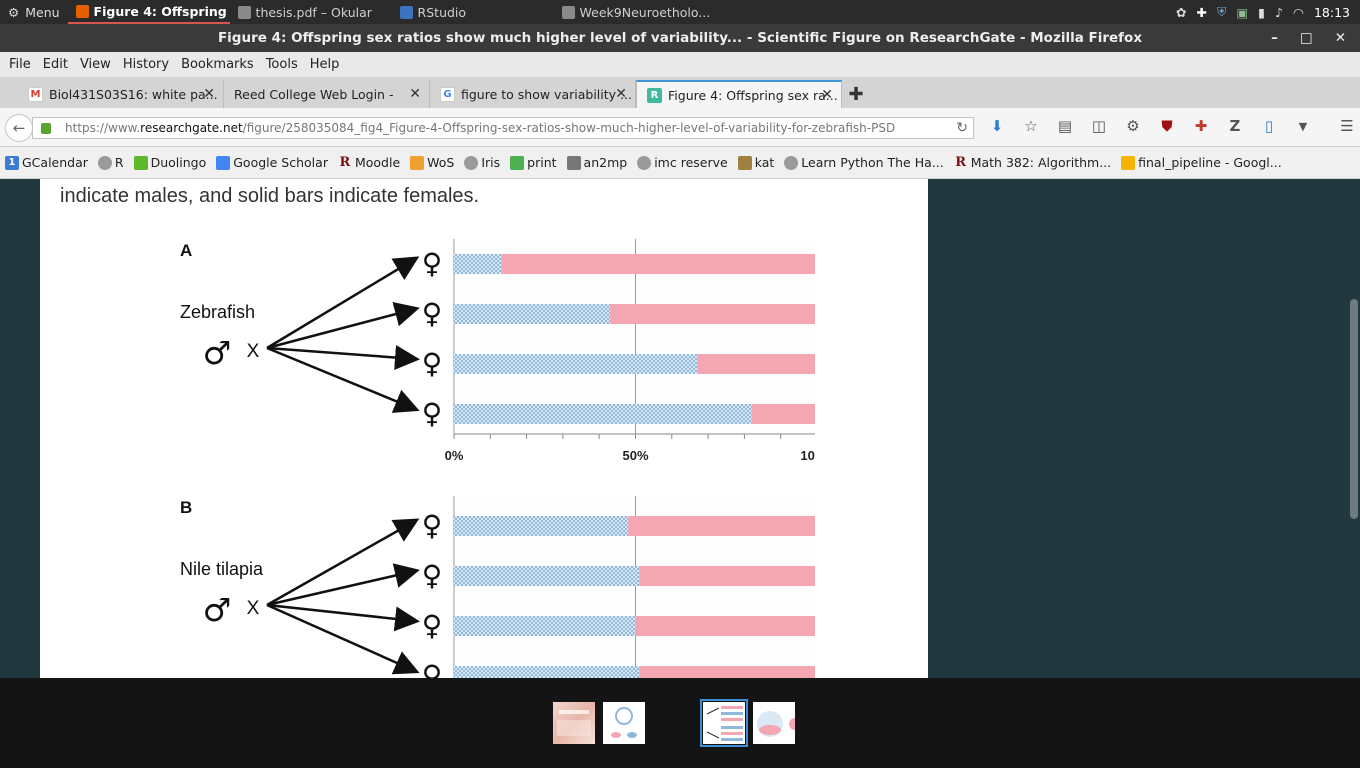  I want to click on bookmark-an2mp: an2mp, so click(596, 162).